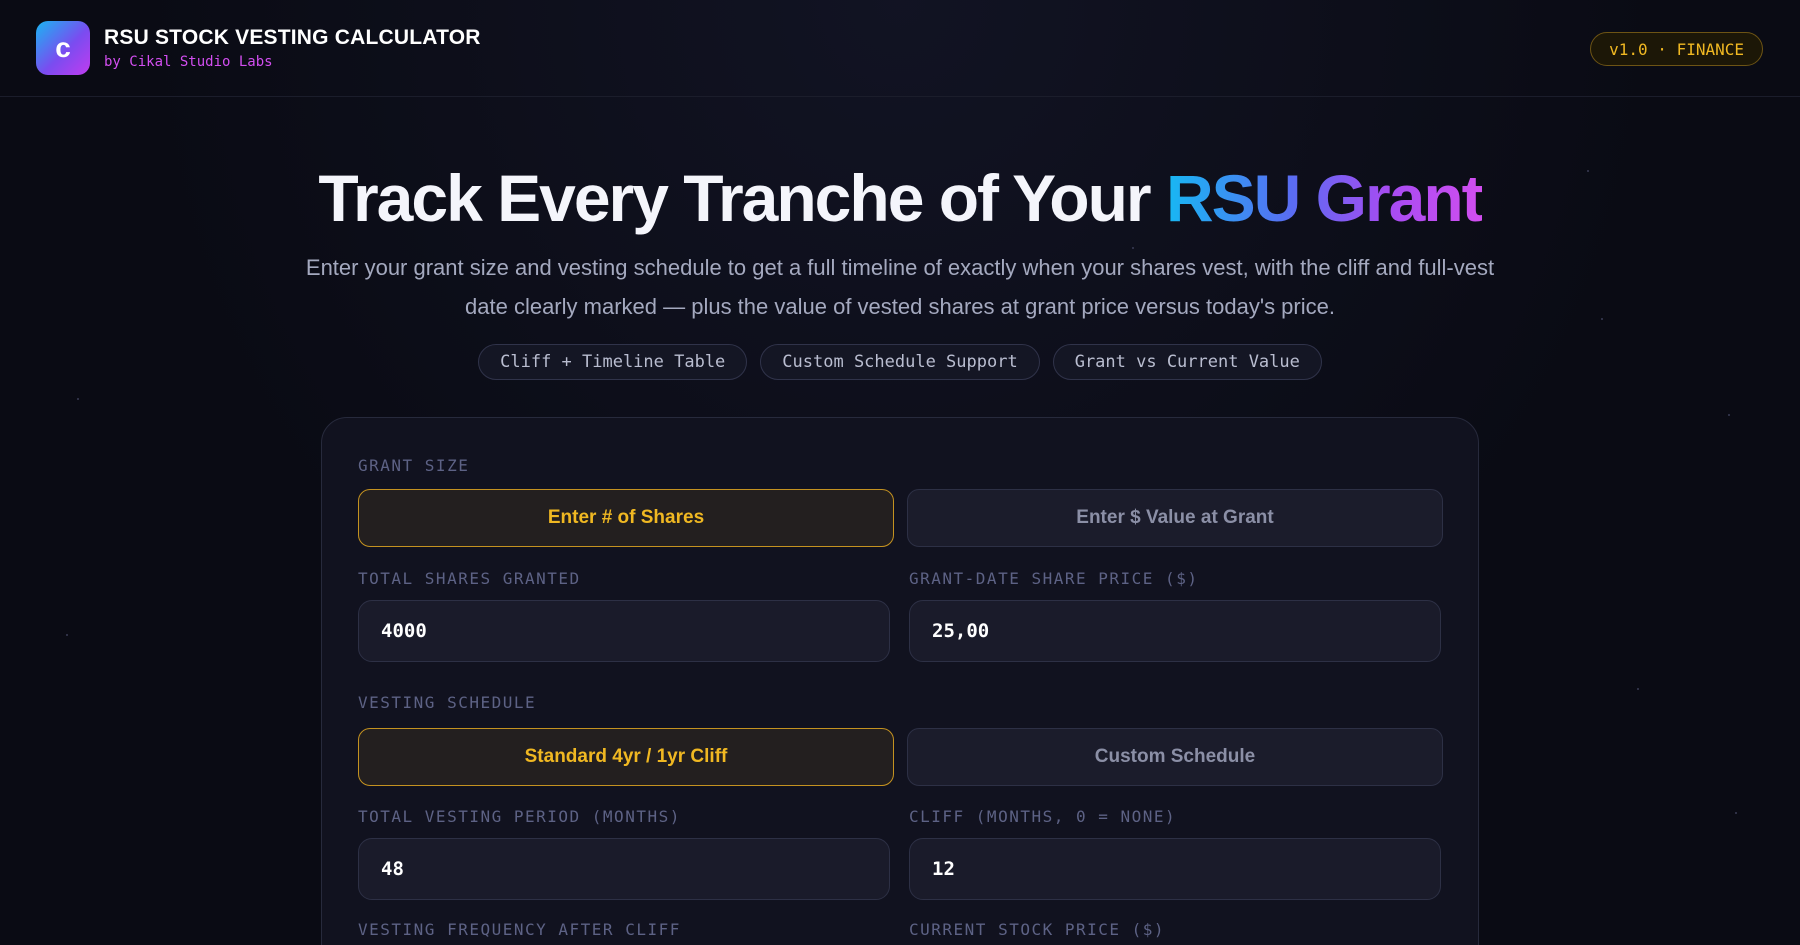  What do you see at coordinates (1037, 929) in the screenshot?
I see `current-price-label: CURRENT STOCK PRICE ($)` at bounding box center [1037, 929].